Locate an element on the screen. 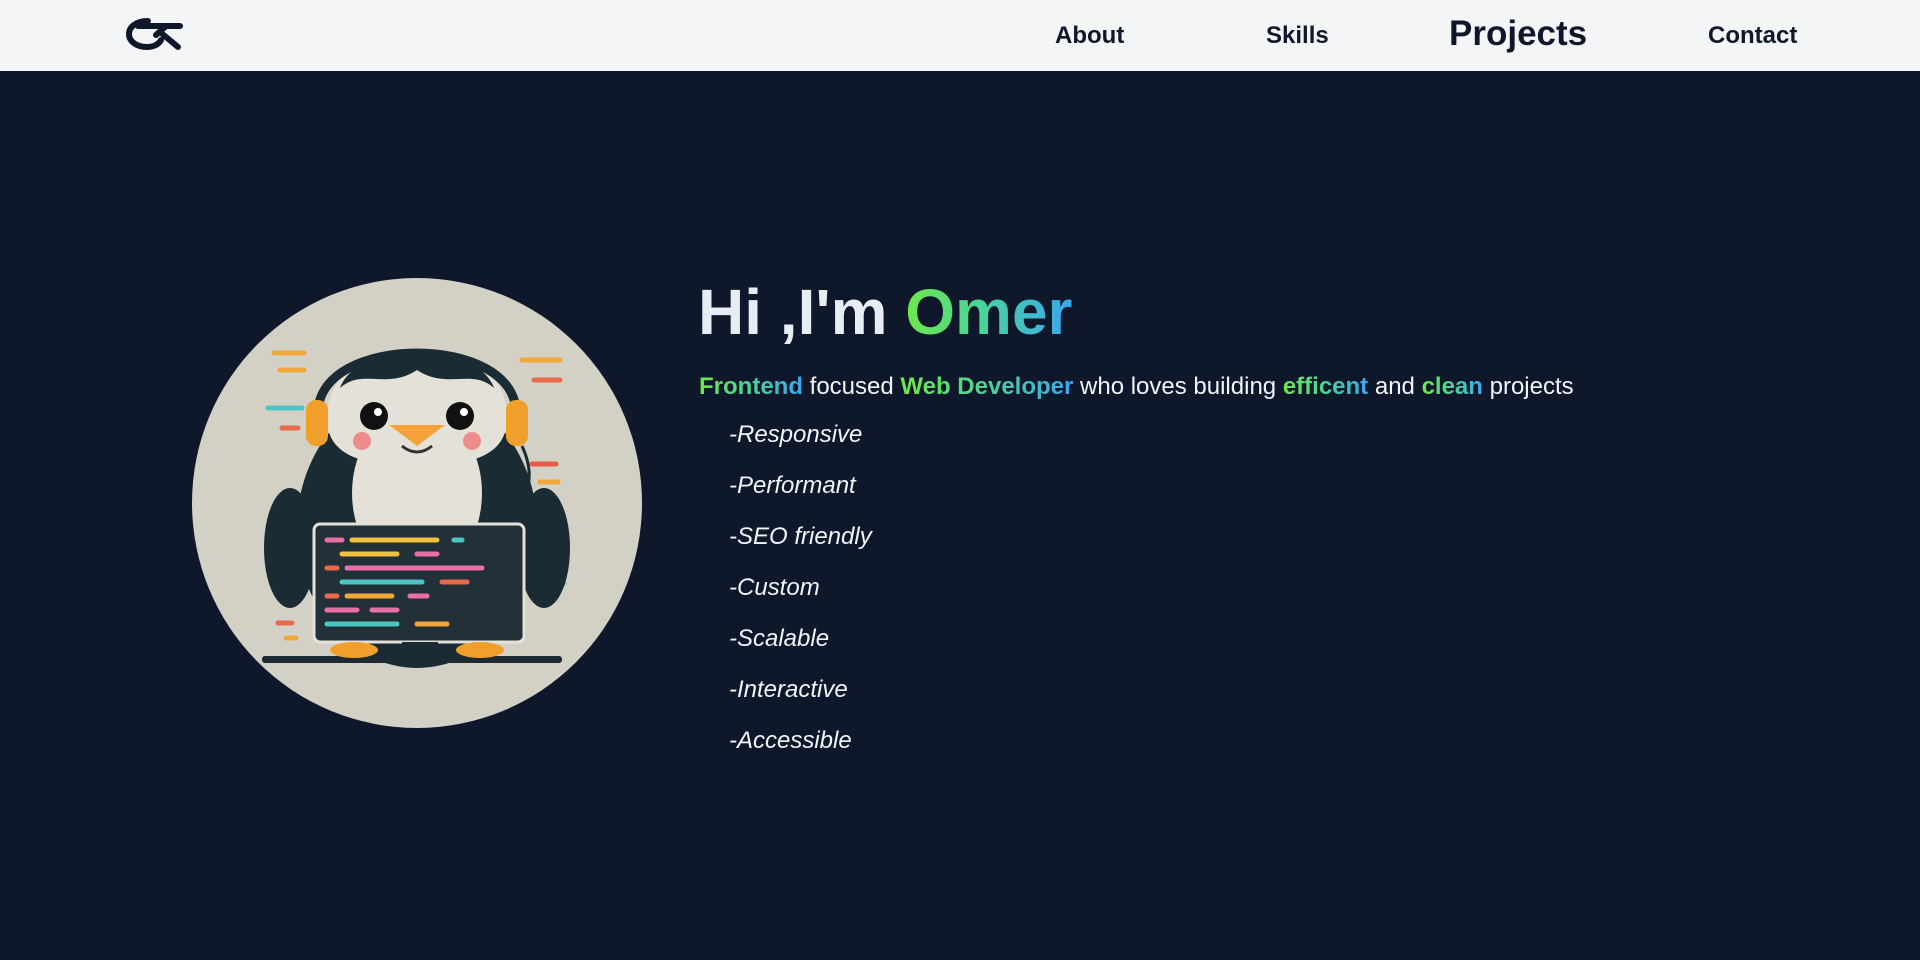 Image resolution: width=1920 pixels, height=960 pixels. tagline-highlight: Web Developer is located at coordinates (987, 386).